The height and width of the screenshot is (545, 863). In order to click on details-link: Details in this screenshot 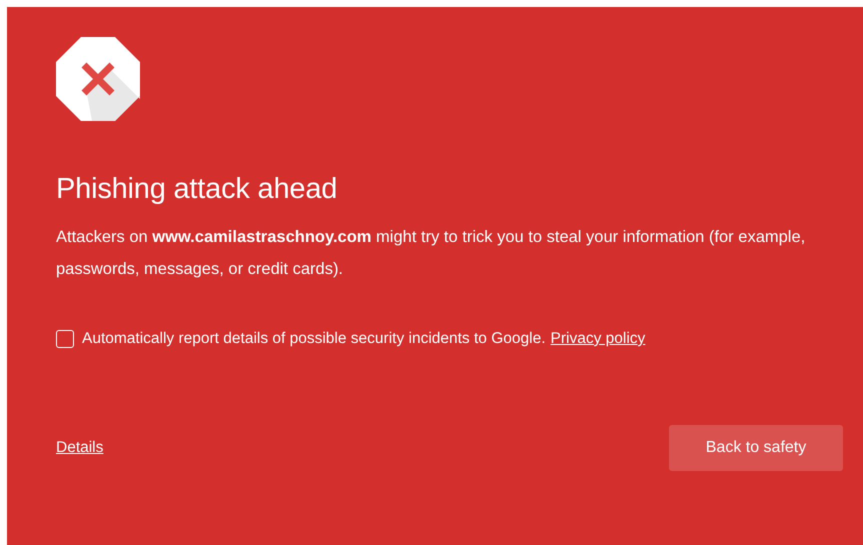, I will do `click(80, 448)`.